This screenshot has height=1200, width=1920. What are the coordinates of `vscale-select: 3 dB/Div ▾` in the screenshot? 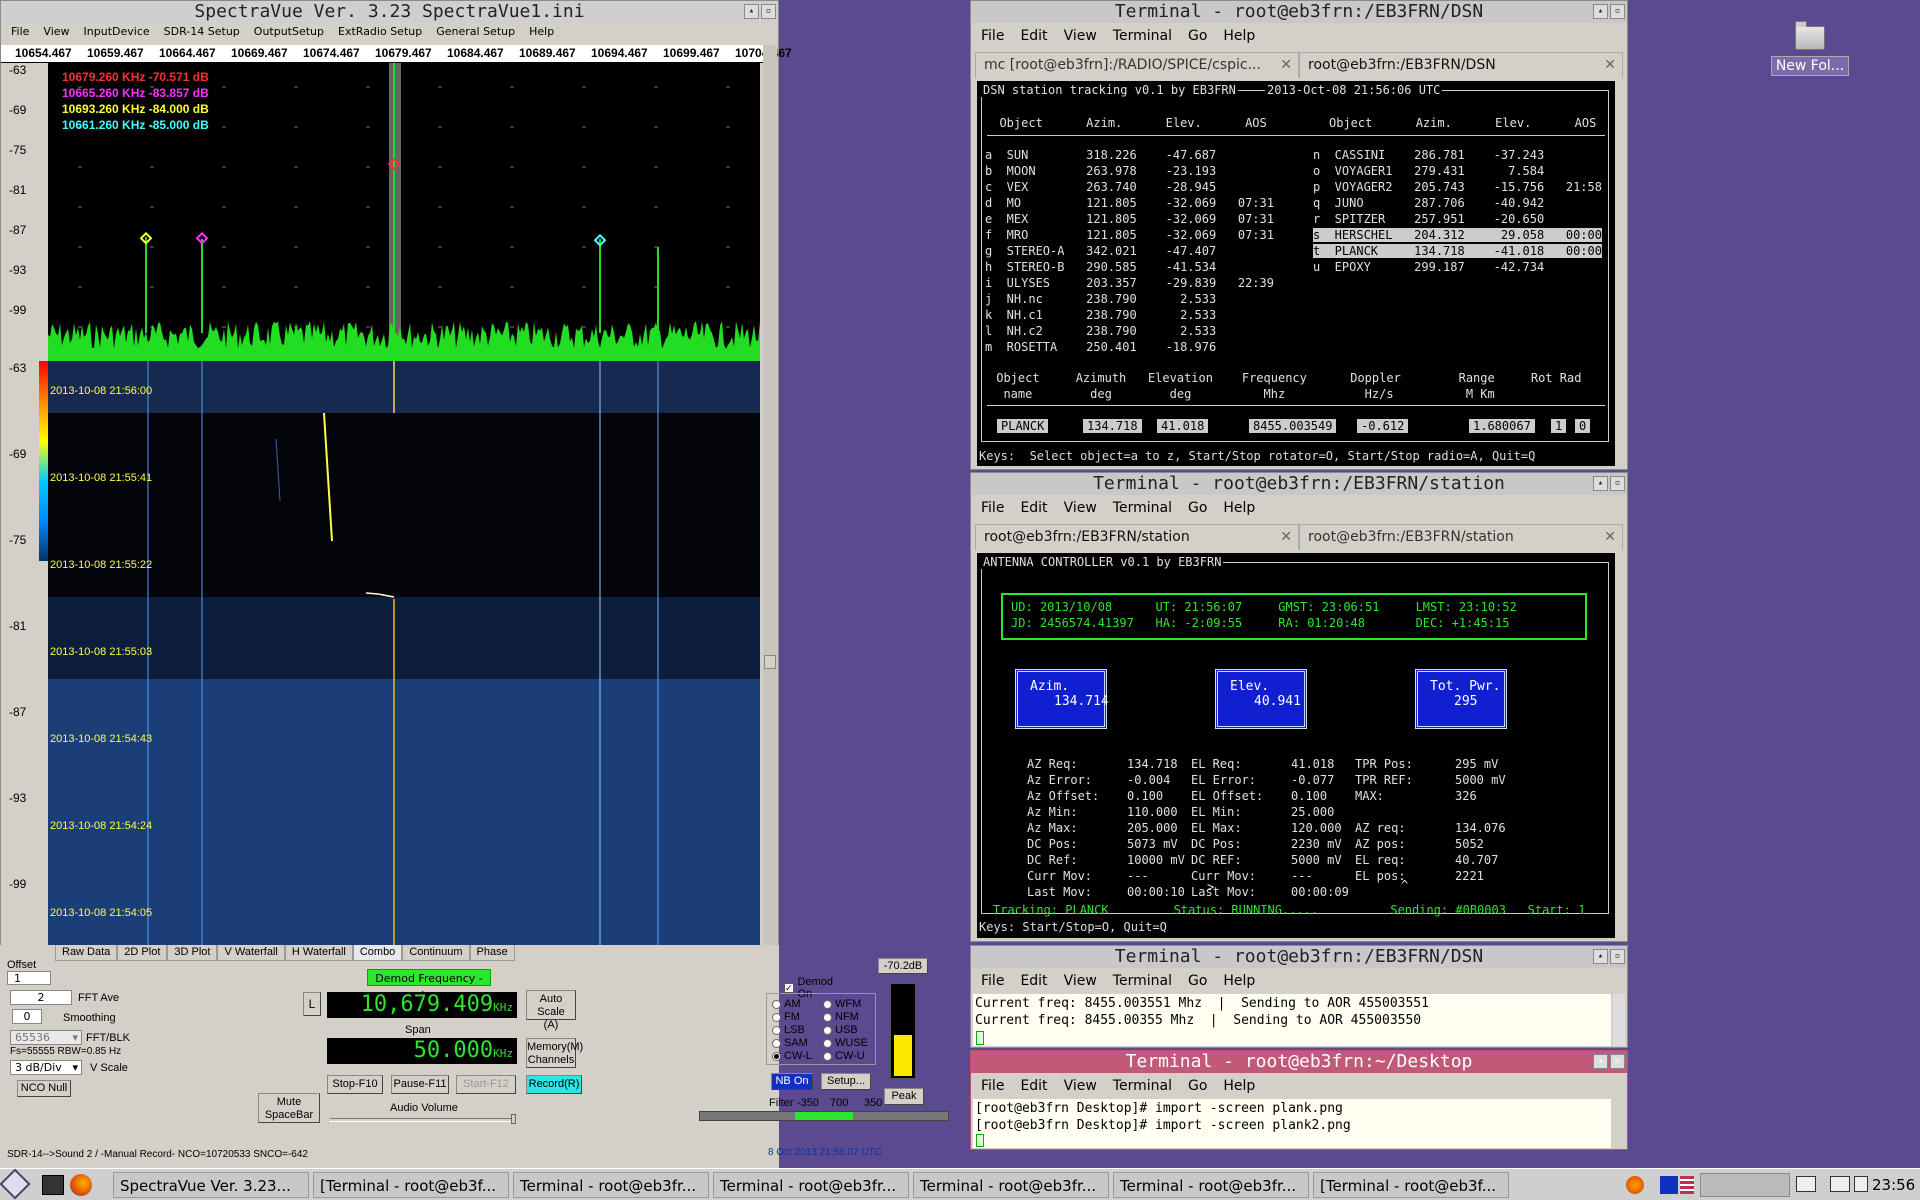 It's located at (46, 1067).